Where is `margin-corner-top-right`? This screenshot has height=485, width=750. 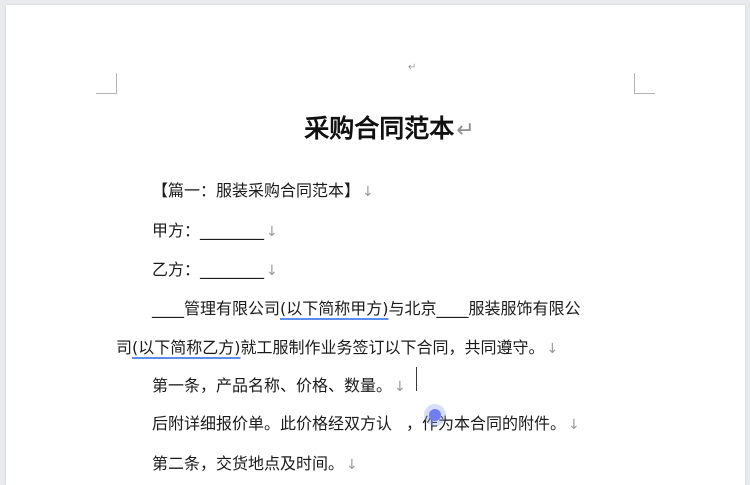
margin-corner-top-right is located at coordinates (644, 83).